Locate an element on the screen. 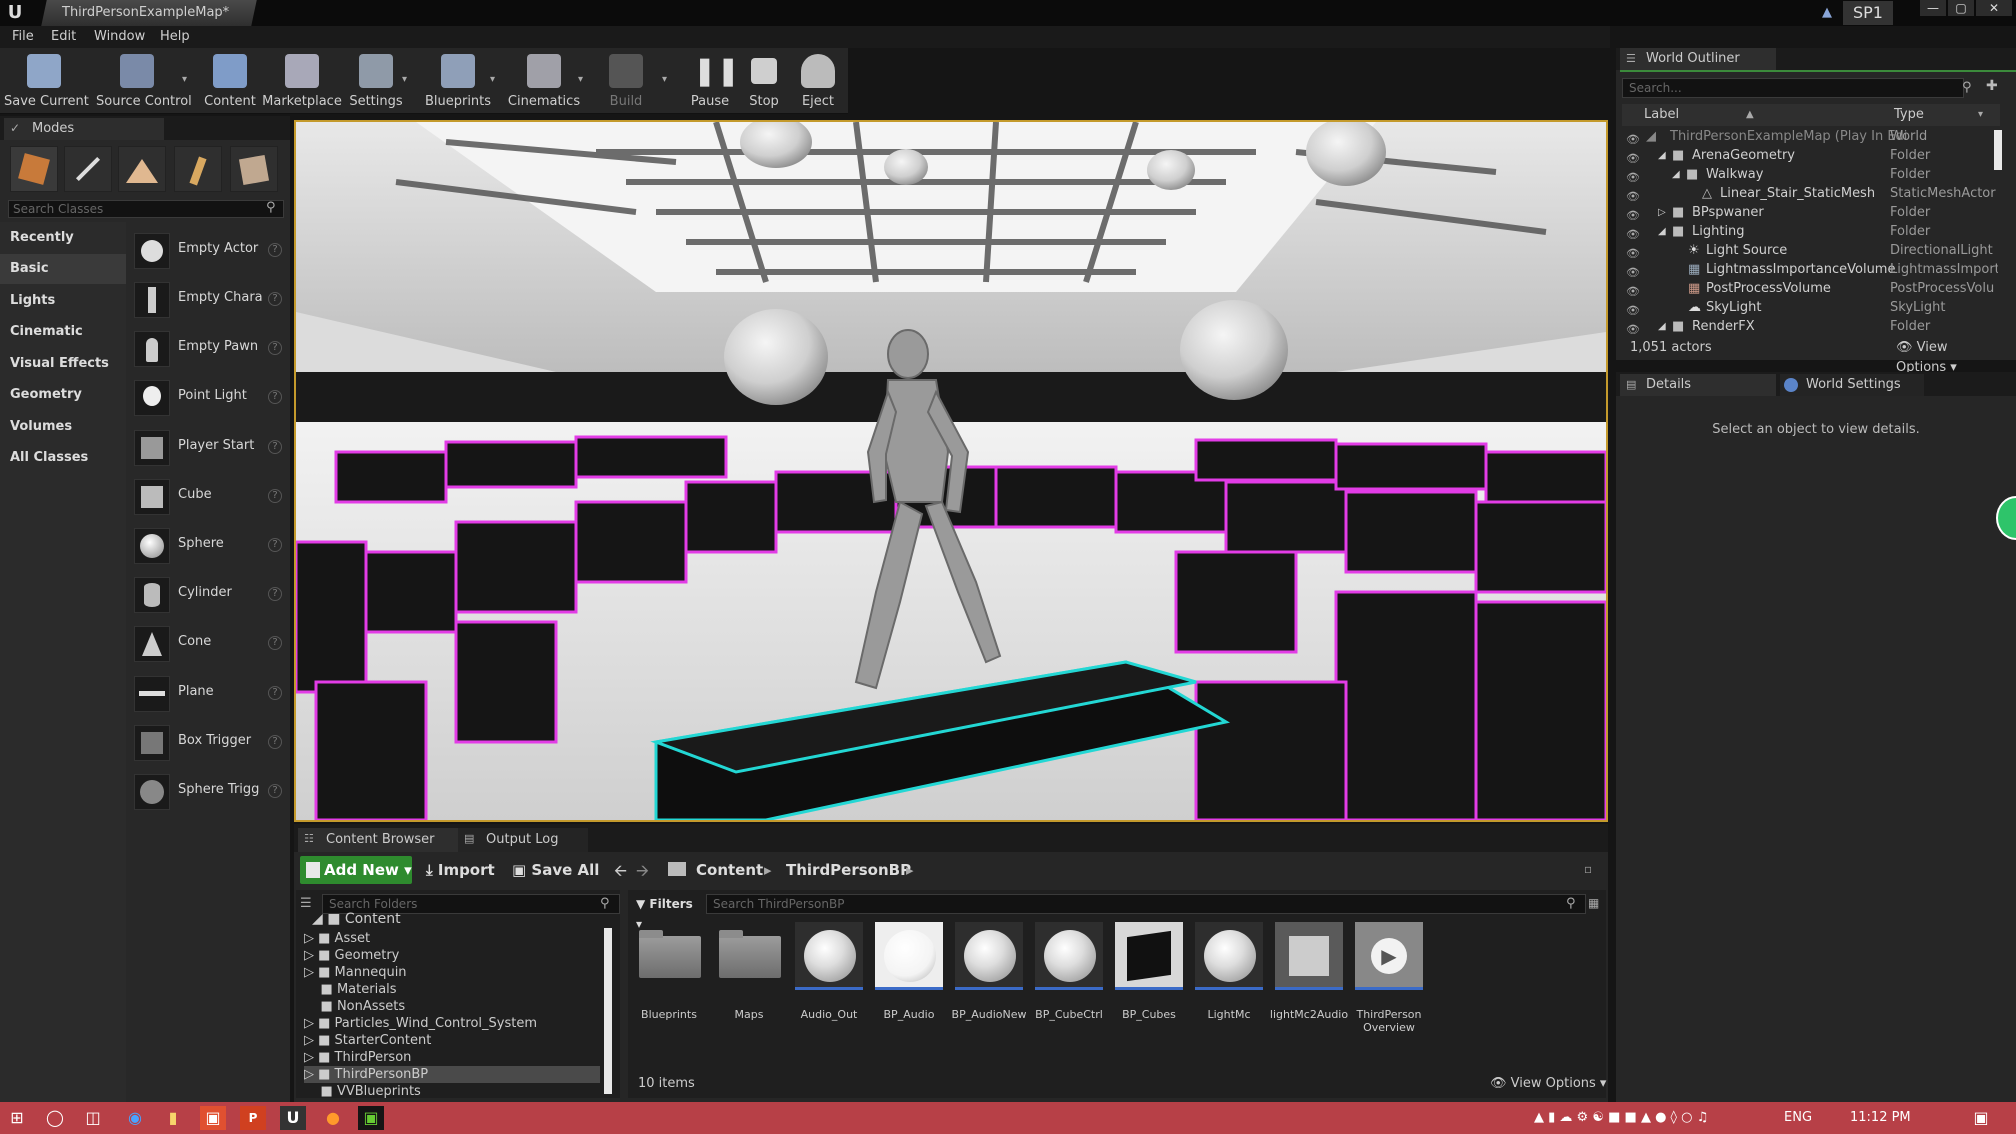 This screenshot has width=2016, height=1134. folder-item: ▷ ■ Asset is located at coordinates (337, 938).